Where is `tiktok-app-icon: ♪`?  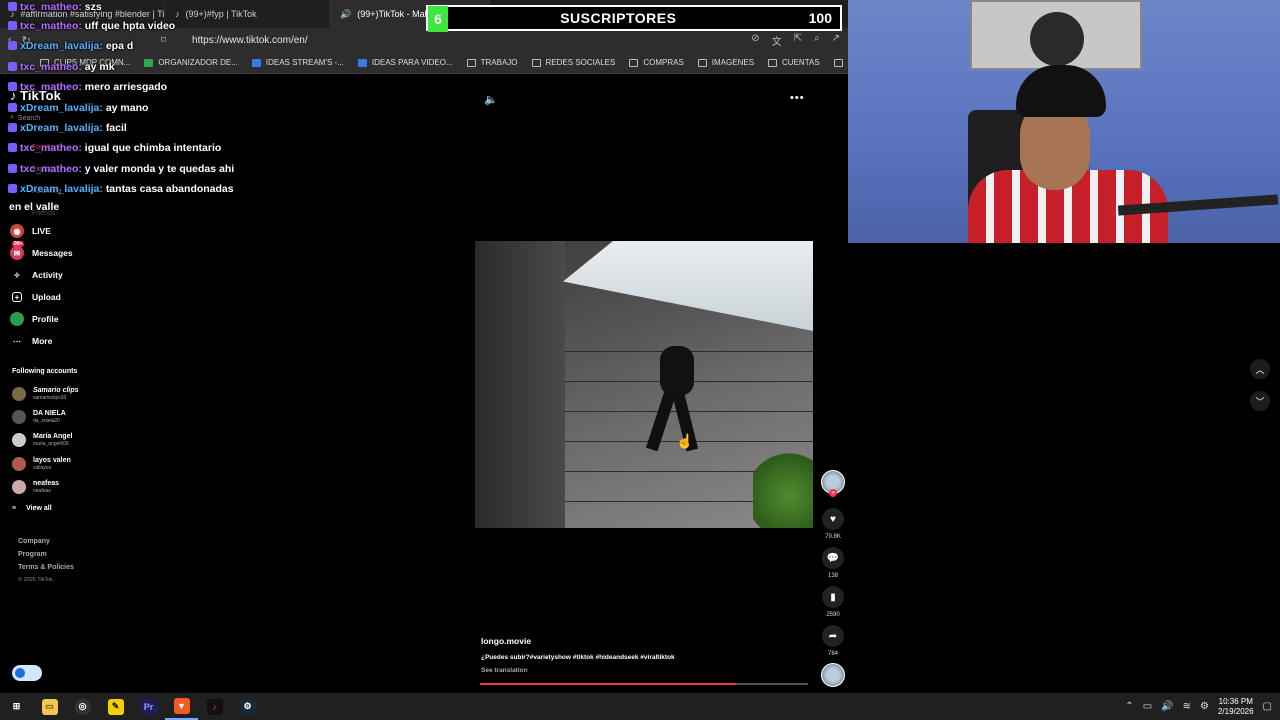
tiktok-app-icon: ♪ is located at coordinates (214, 706).